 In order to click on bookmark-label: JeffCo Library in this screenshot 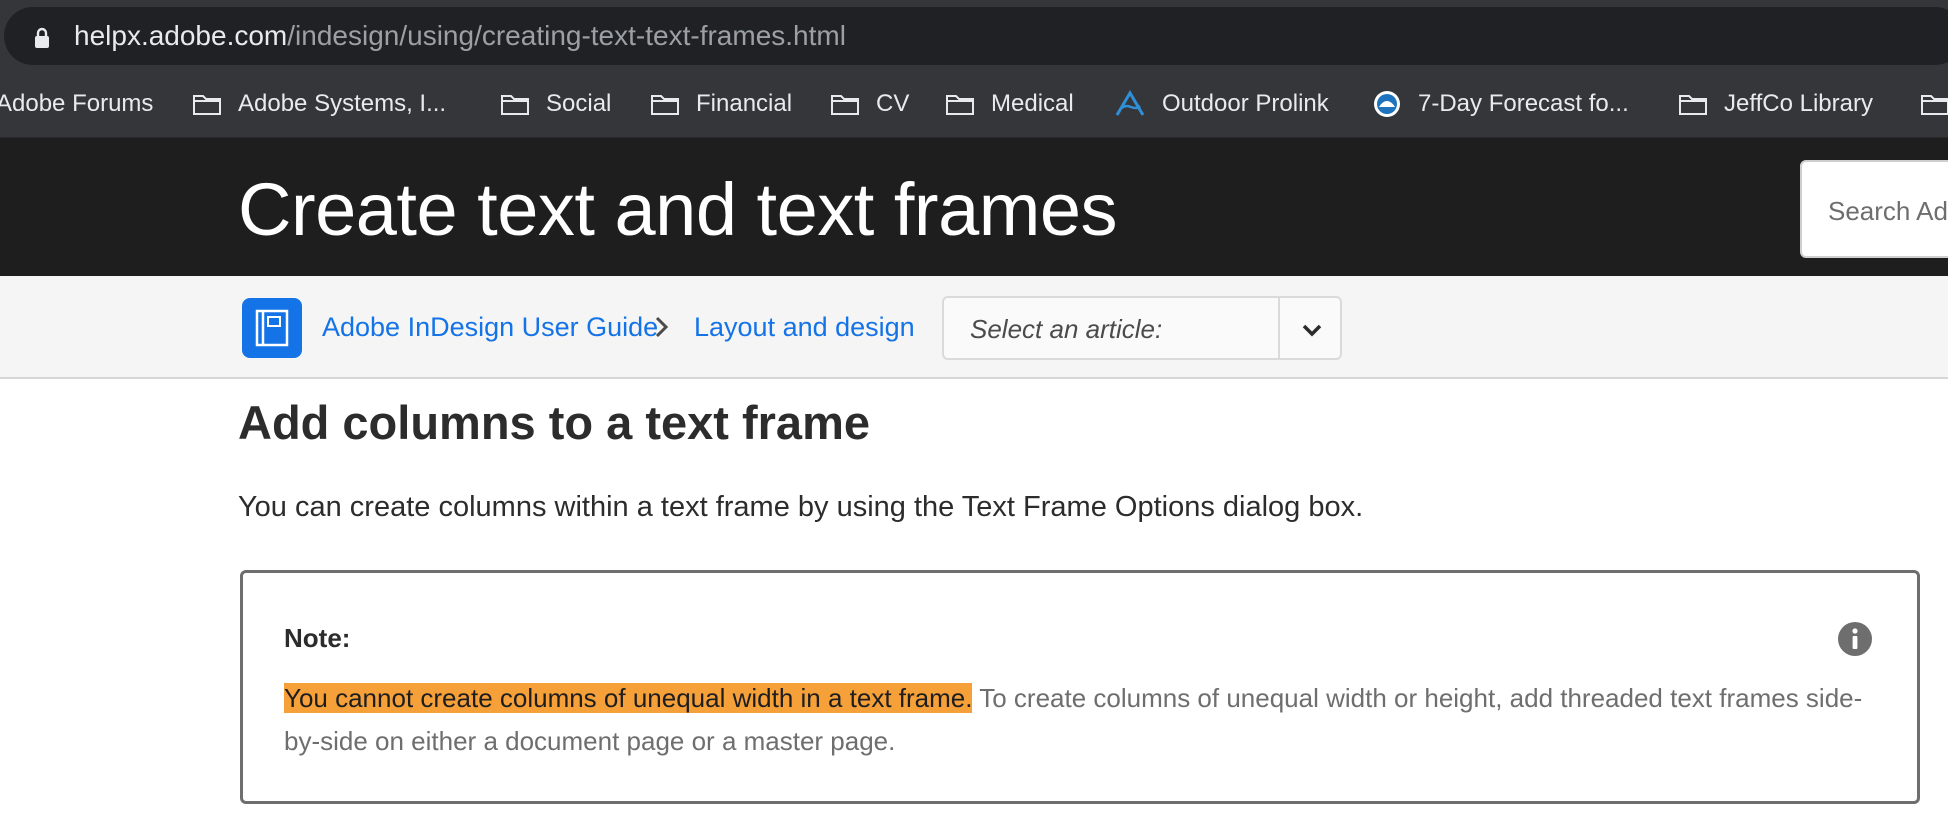, I will do `click(1798, 103)`.